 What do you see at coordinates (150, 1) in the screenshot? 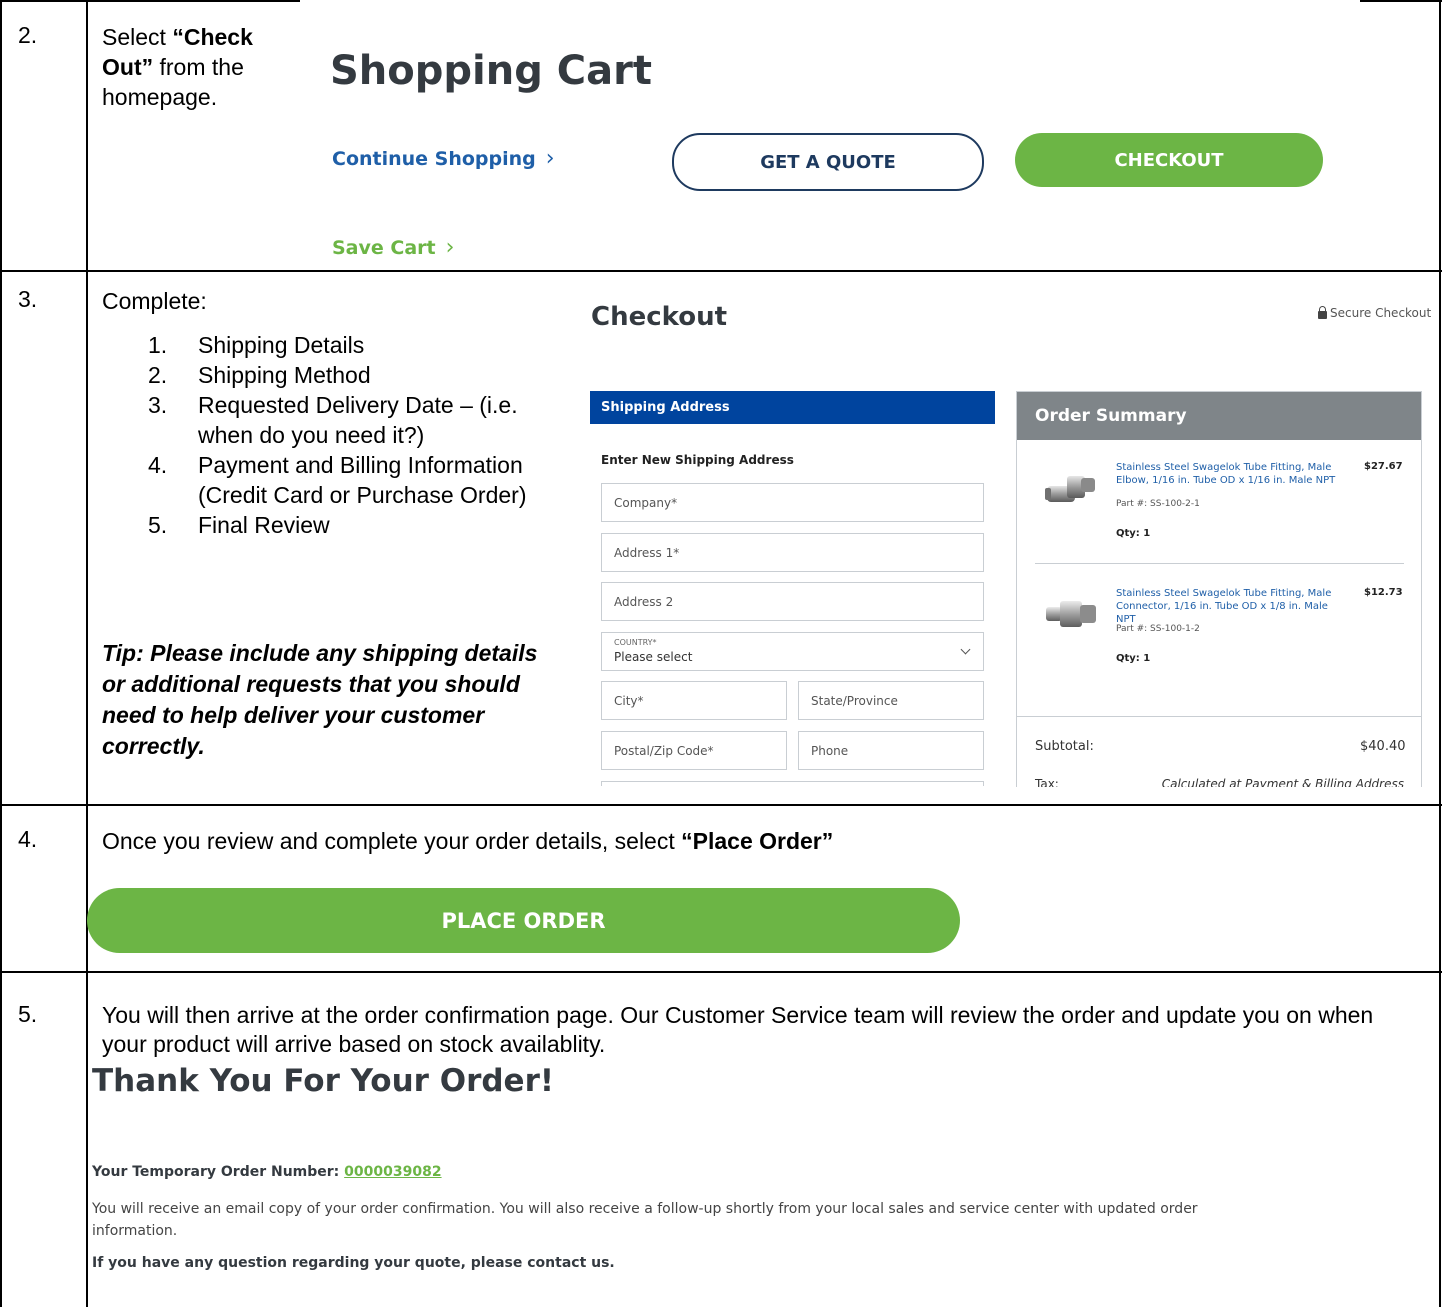
I see `table-border-top` at bounding box center [150, 1].